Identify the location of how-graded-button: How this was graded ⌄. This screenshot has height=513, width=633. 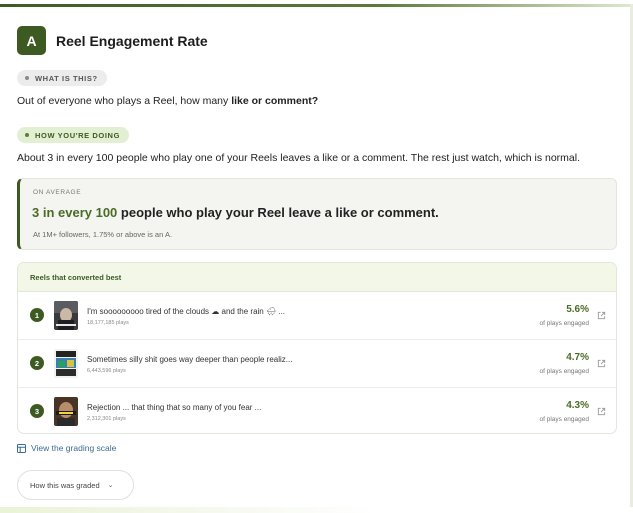
(75, 485).